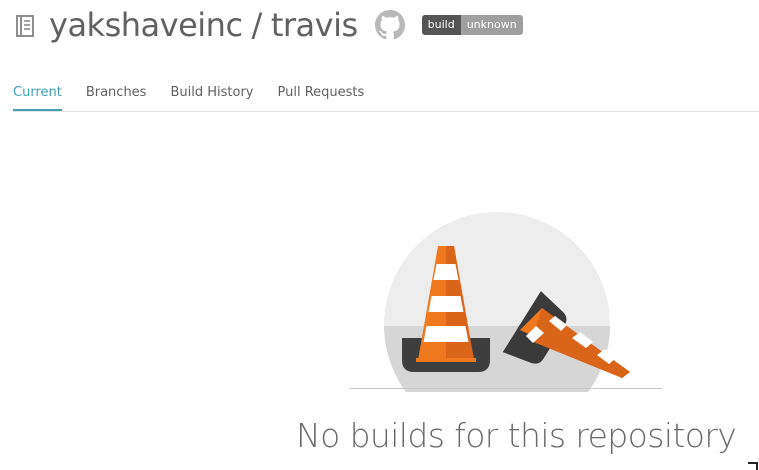 The width and height of the screenshot is (759, 470). Describe the element at coordinates (25, 26) in the screenshot. I see `repo-book-icon` at that location.